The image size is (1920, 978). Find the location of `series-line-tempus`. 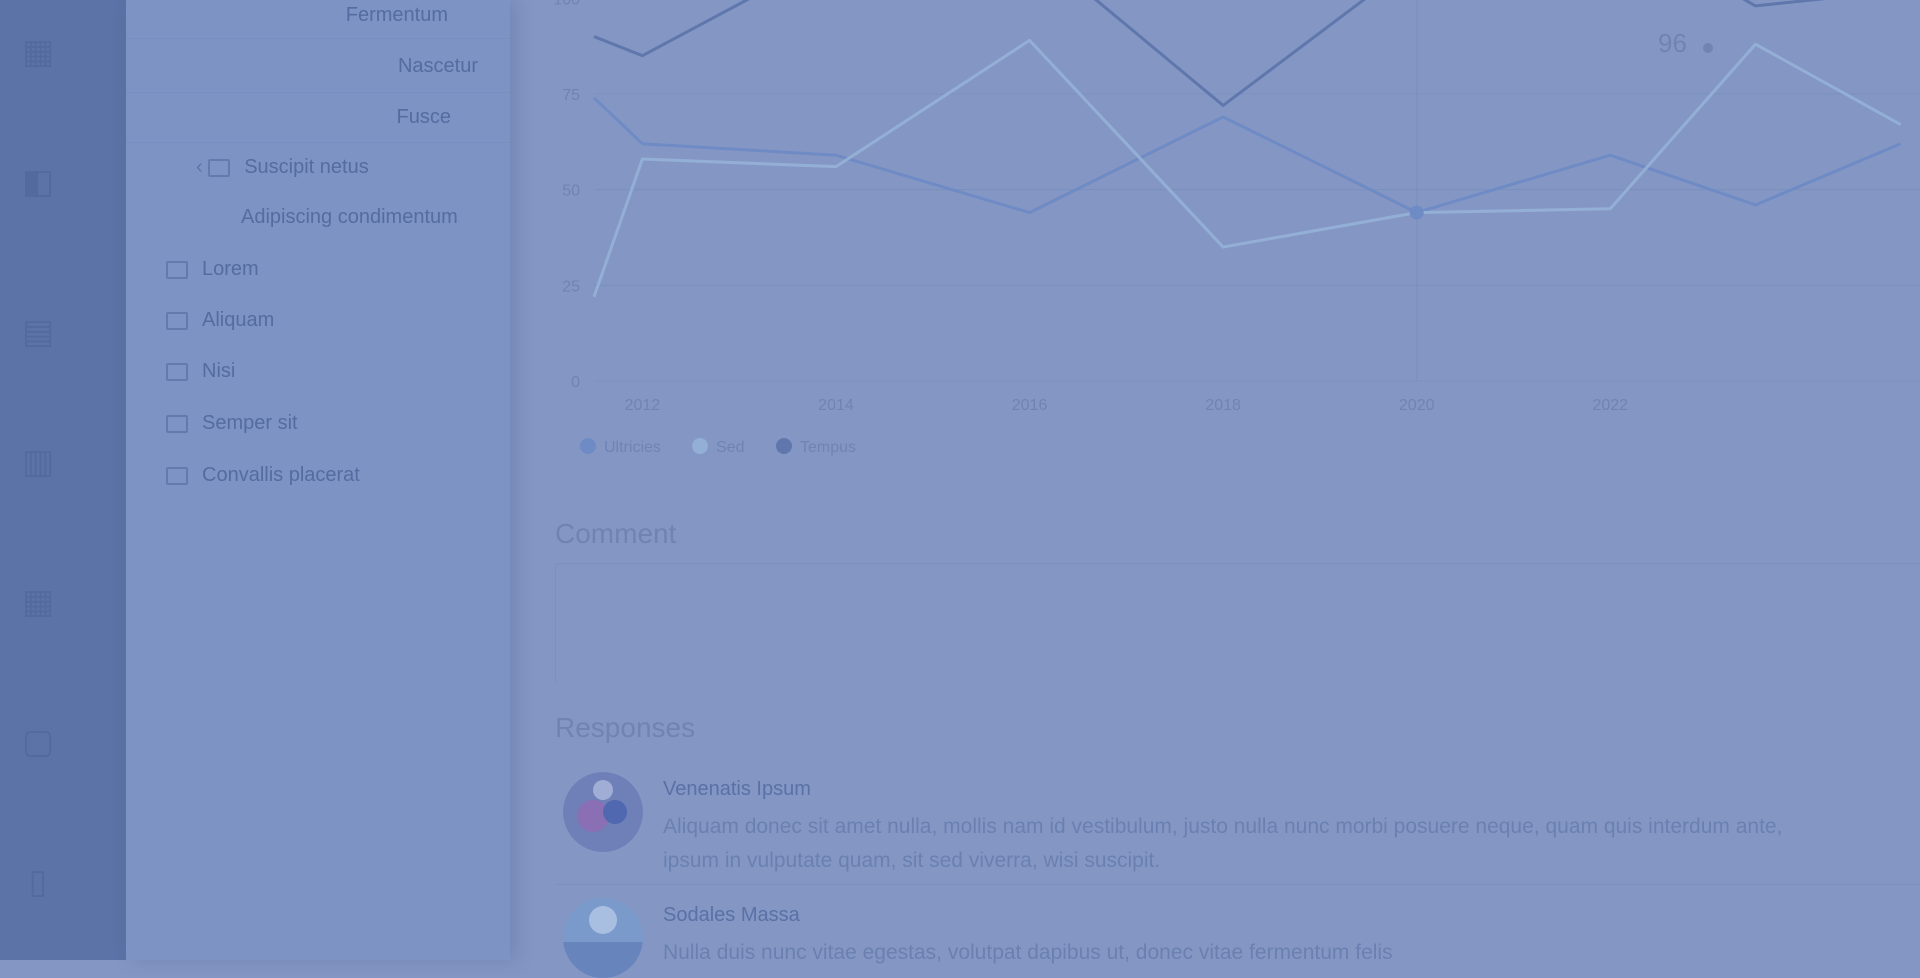

series-line-tempus is located at coordinates (1209, 53).